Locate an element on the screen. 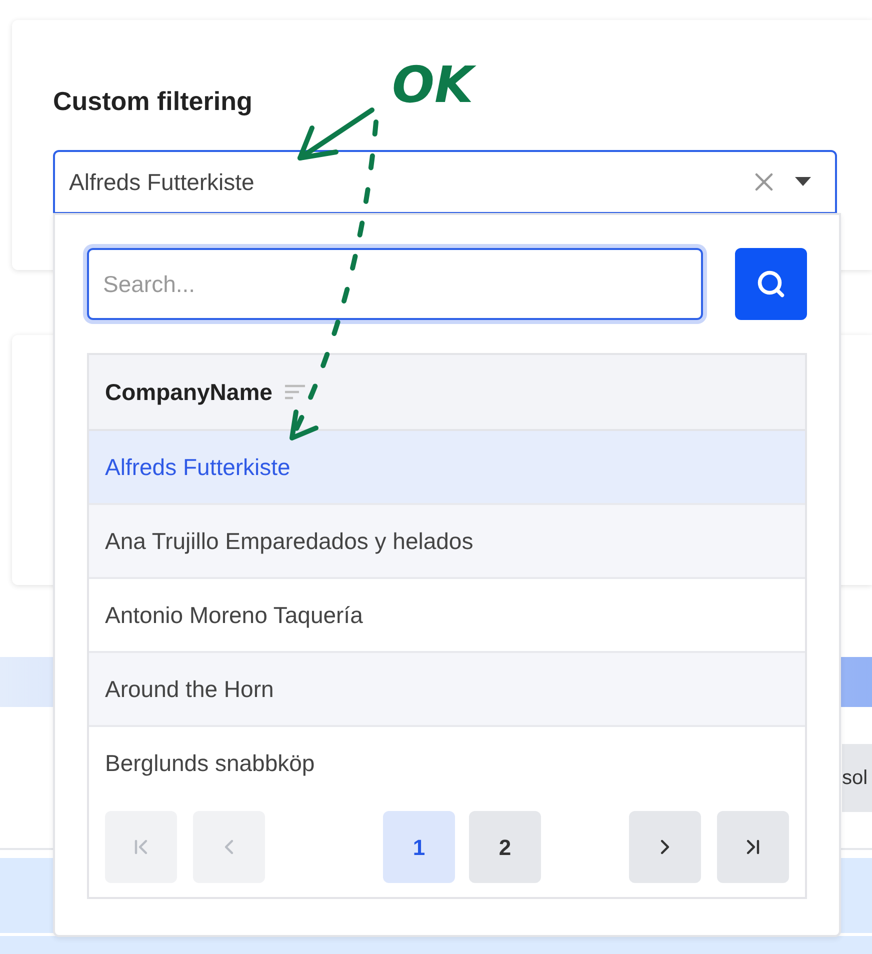 This screenshot has height=954, width=872. sort-icon is located at coordinates (295, 392).